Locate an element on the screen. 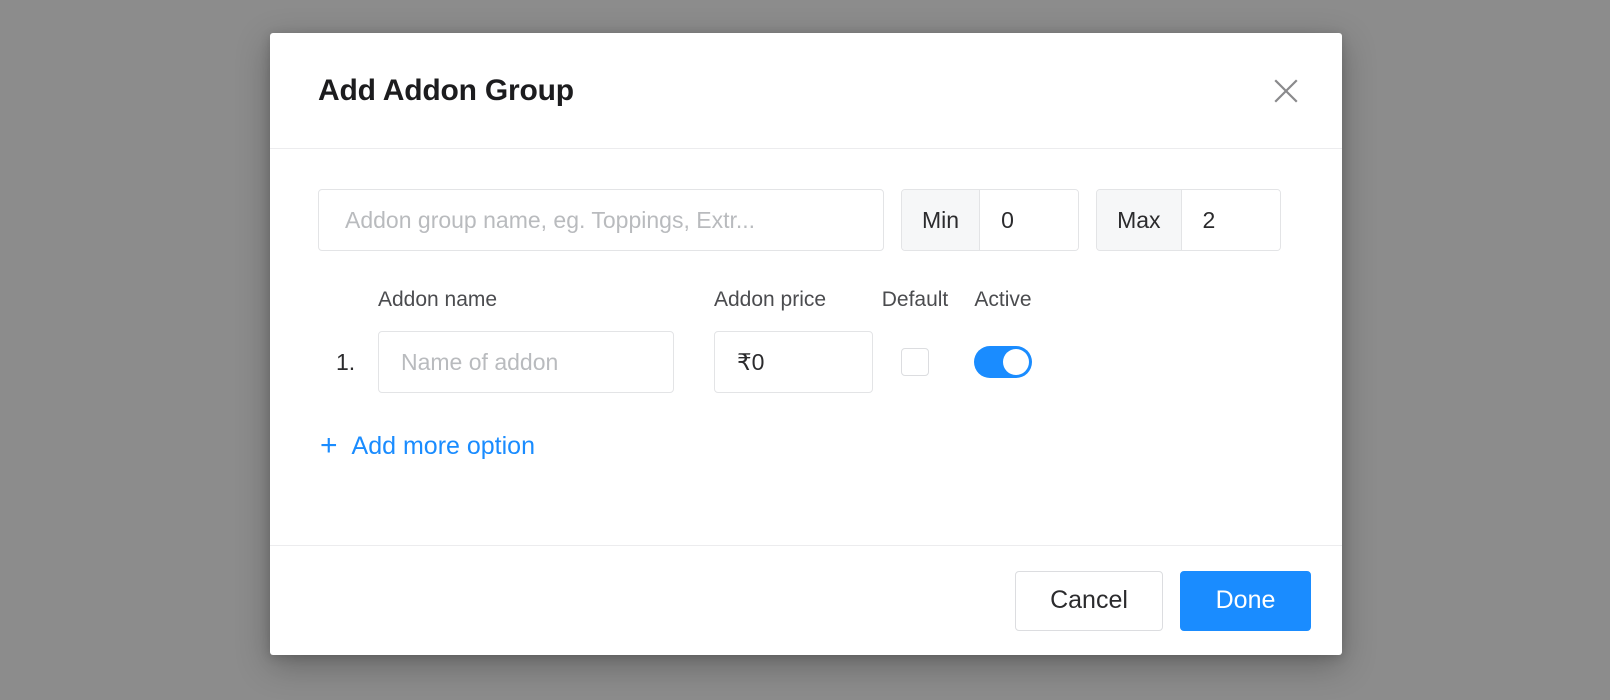 The height and width of the screenshot is (700, 1610). active-toggle is located at coordinates (1003, 362).